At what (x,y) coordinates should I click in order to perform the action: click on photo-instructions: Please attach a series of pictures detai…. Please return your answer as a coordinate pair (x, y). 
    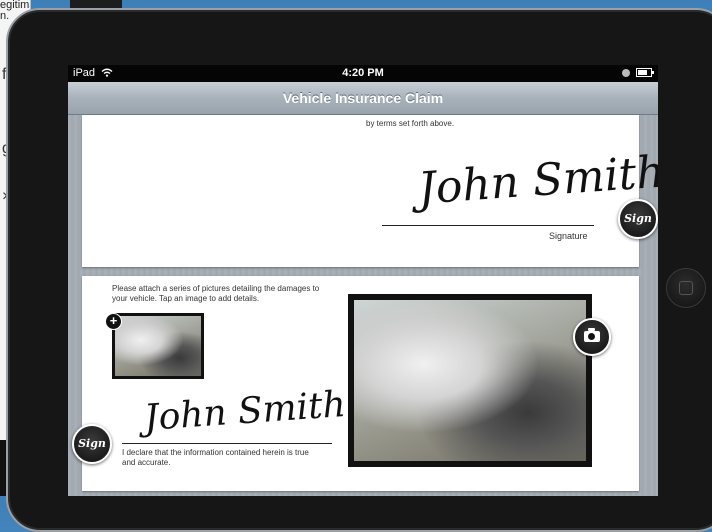
    Looking at the image, I should click on (216, 293).